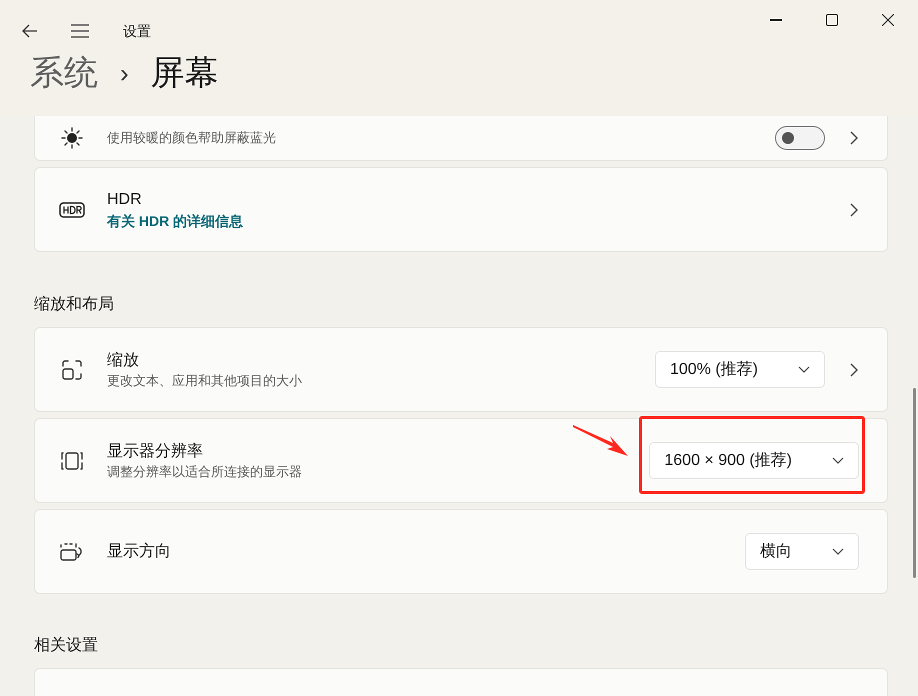 Image resolution: width=918 pixels, height=696 pixels. What do you see at coordinates (461, 138) in the screenshot?
I see `settings-card: 使用较暖的颜色帮助屏蔽蓝光` at bounding box center [461, 138].